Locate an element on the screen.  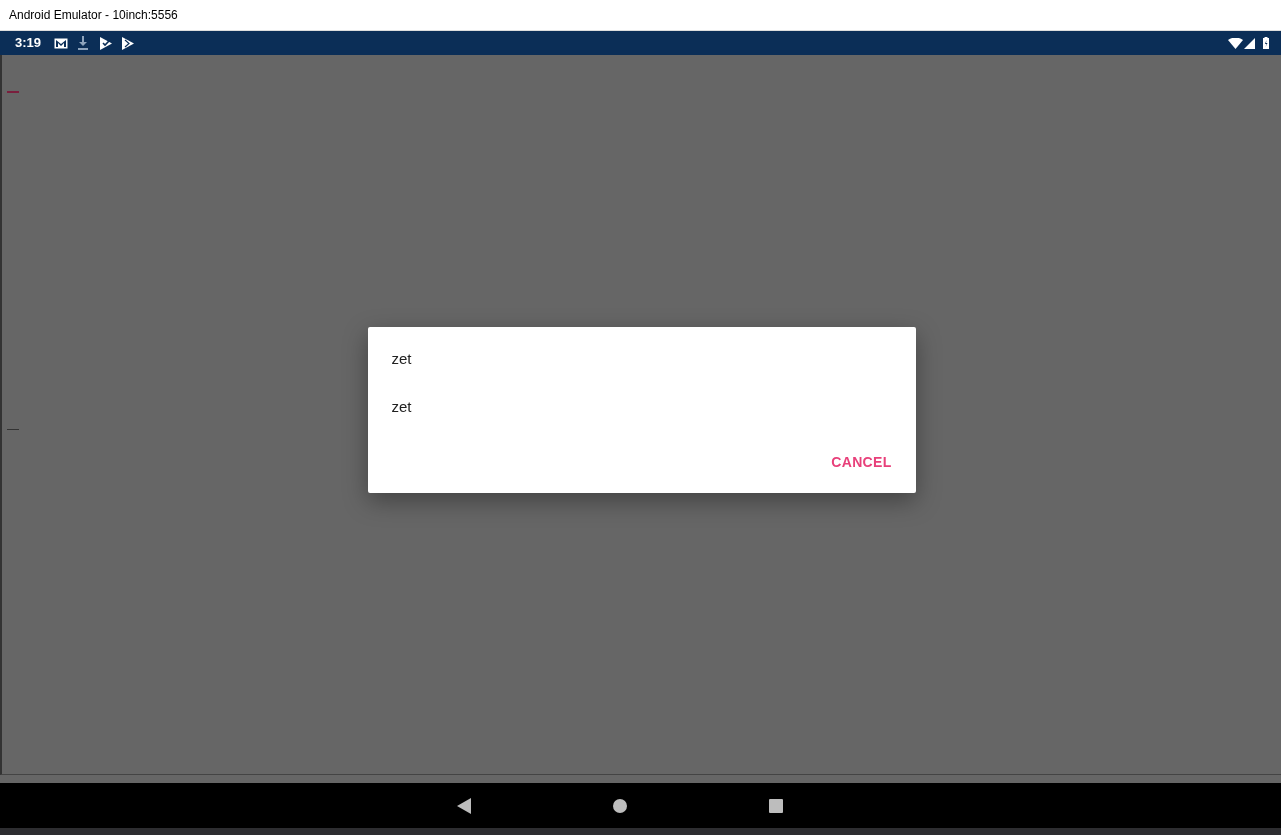
home-icon is located at coordinates (619, 805).